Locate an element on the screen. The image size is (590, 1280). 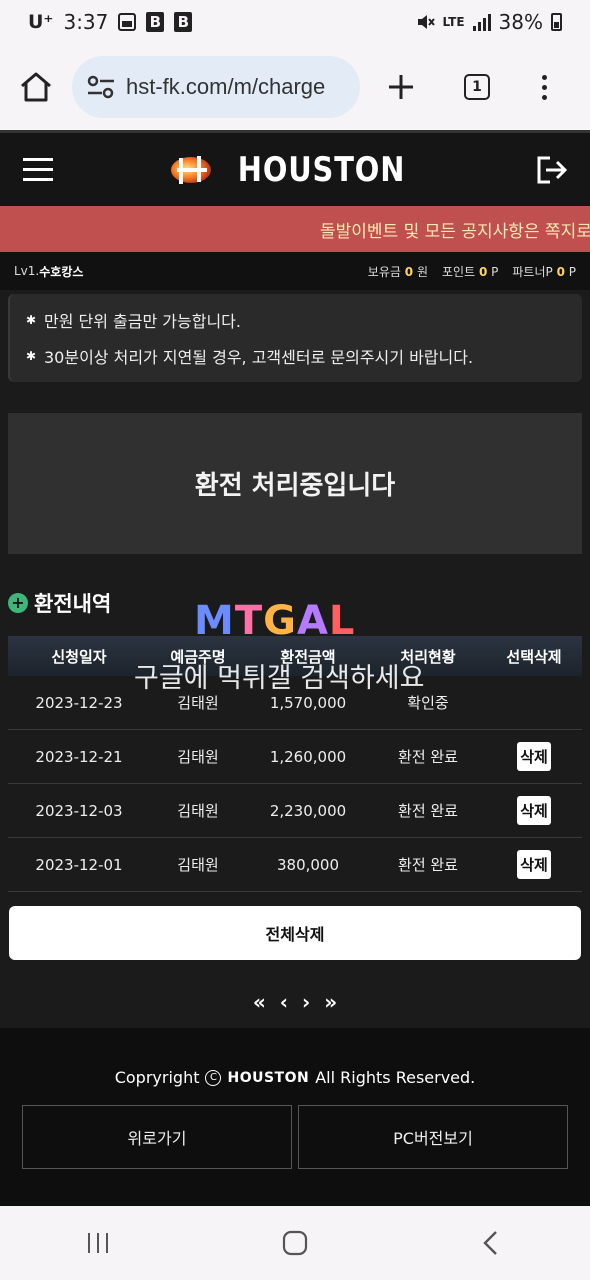
copyright-icon: C is located at coordinates (213, 1077).